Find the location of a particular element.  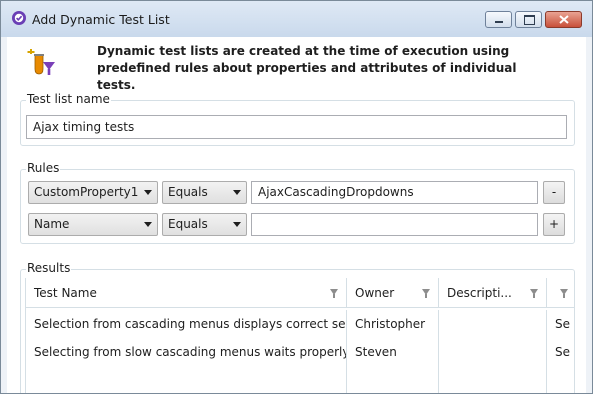

close-icon is located at coordinates (564, 19).